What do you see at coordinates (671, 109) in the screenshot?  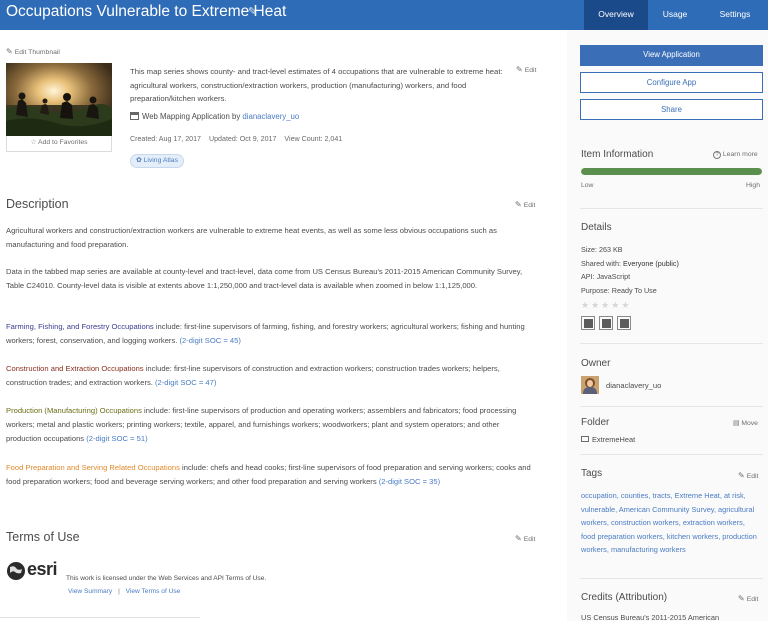 I see `share-button: Share` at bounding box center [671, 109].